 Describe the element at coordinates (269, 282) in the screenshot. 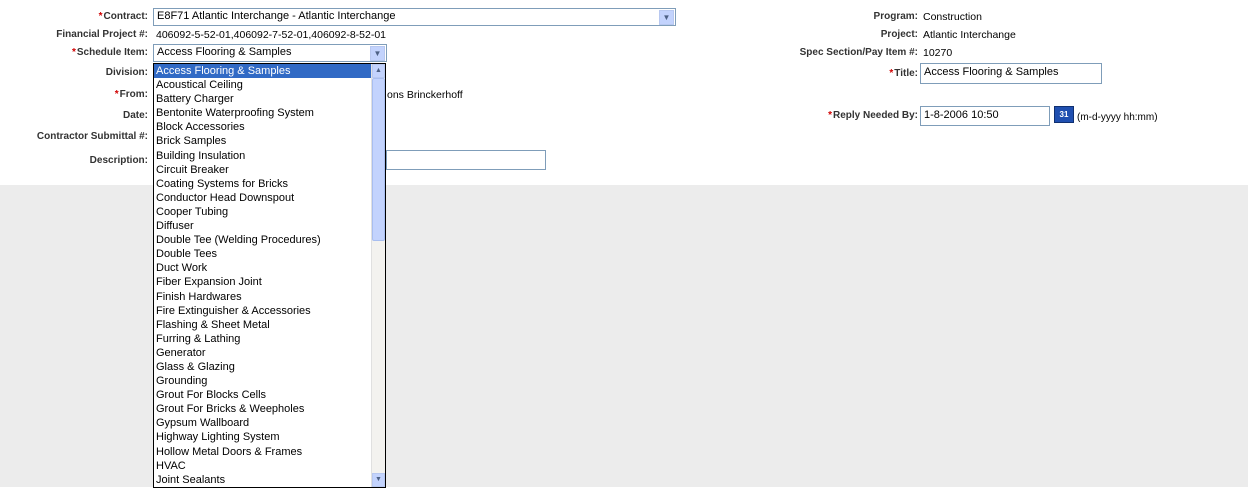

I see `dropdown-option: Fiber Expansion Joint` at that location.